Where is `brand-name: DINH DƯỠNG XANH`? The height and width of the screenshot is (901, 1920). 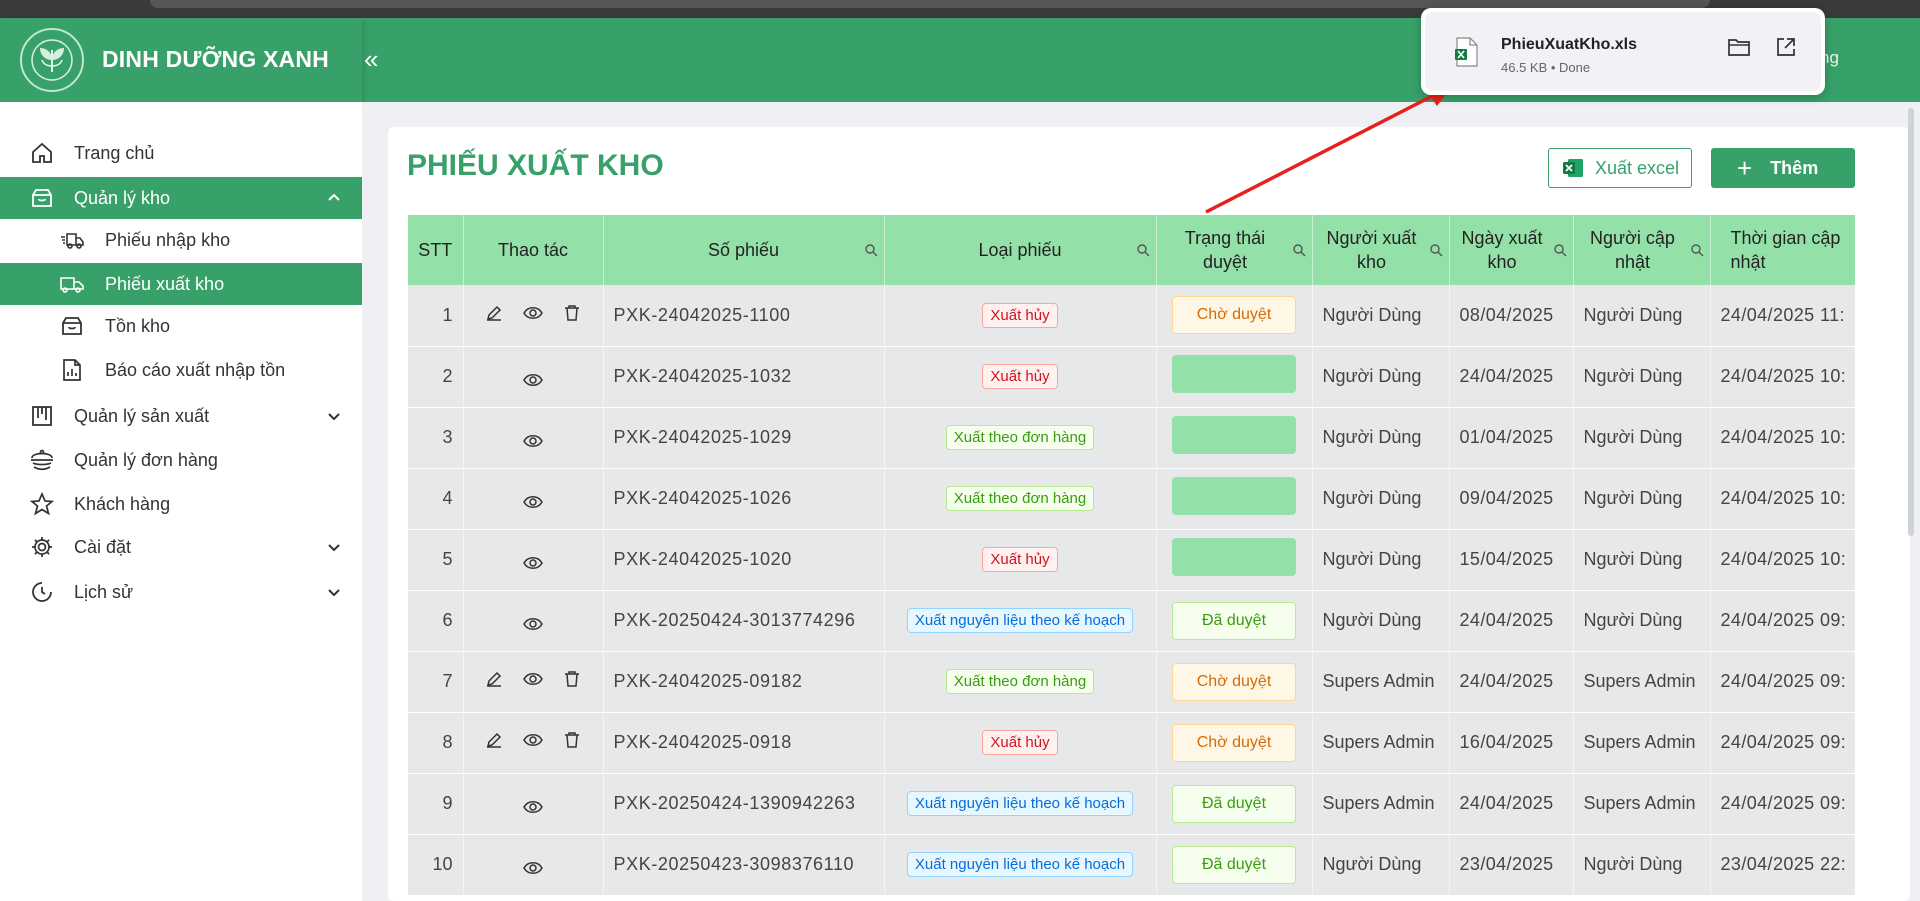 brand-name: DINH DƯỠNG XANH is located at coordinates (215, 59).